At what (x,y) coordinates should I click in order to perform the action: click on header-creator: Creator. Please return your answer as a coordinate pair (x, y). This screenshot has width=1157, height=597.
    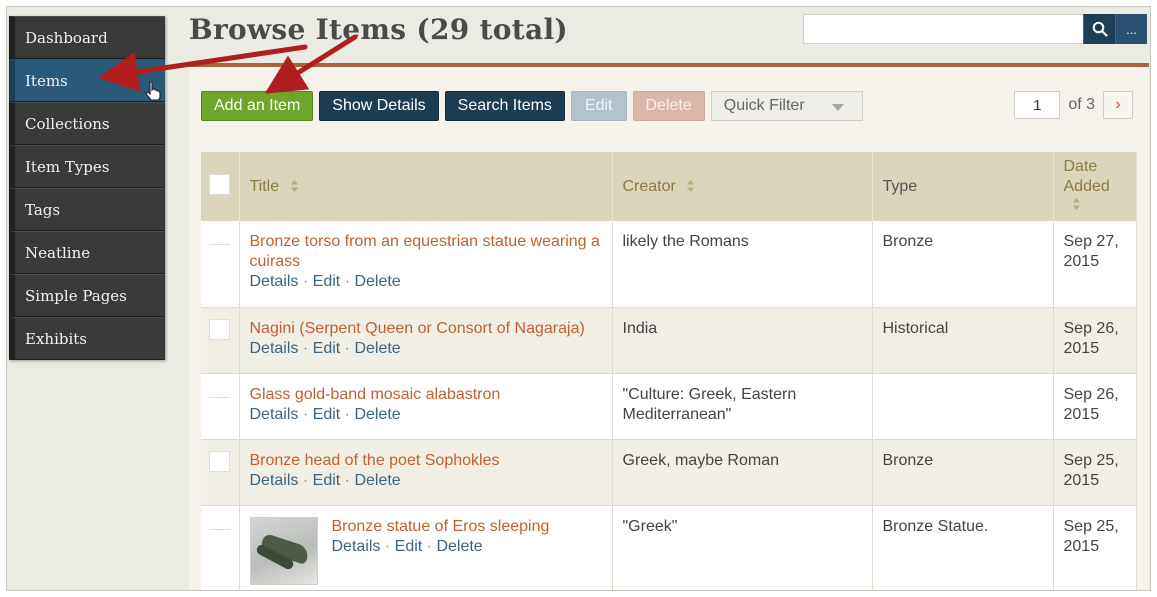
    Looking at the image, I should click on (742, 186).